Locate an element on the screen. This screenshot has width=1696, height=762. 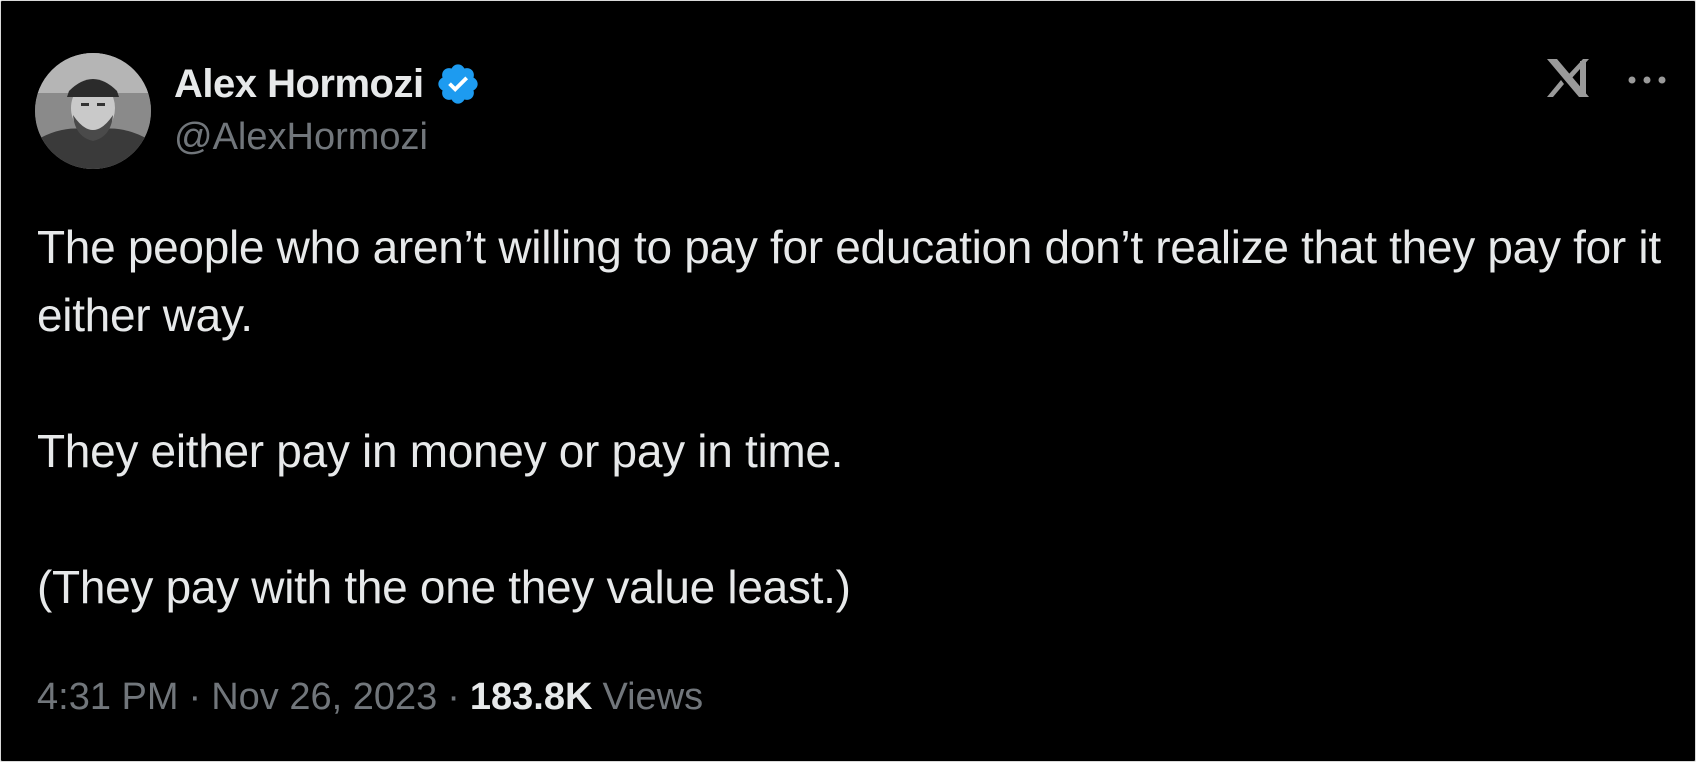
more-options-icon is located at coordinates (1647, 80).